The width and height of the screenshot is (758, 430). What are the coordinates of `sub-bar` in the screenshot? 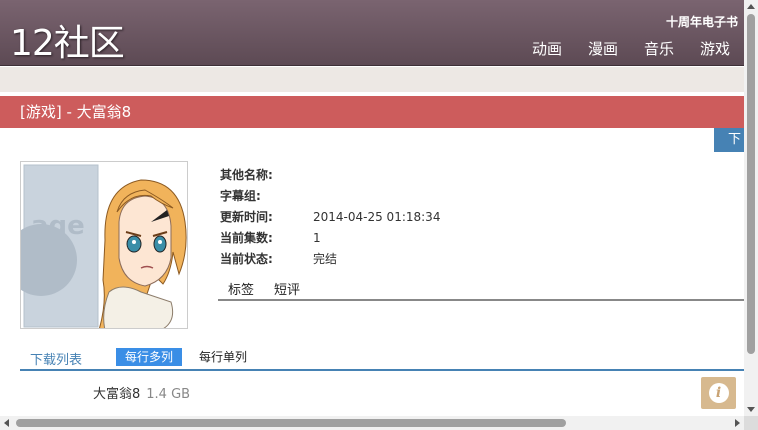 It's located at (372, 79).